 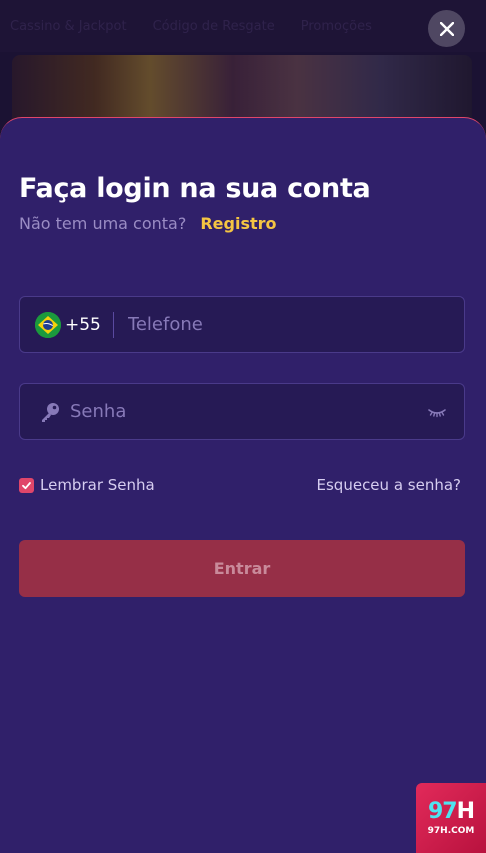 What do you see at coordinates (465, 811) in the screenshot?
I see `badge-letter: H` at bounding box center [465, 811].